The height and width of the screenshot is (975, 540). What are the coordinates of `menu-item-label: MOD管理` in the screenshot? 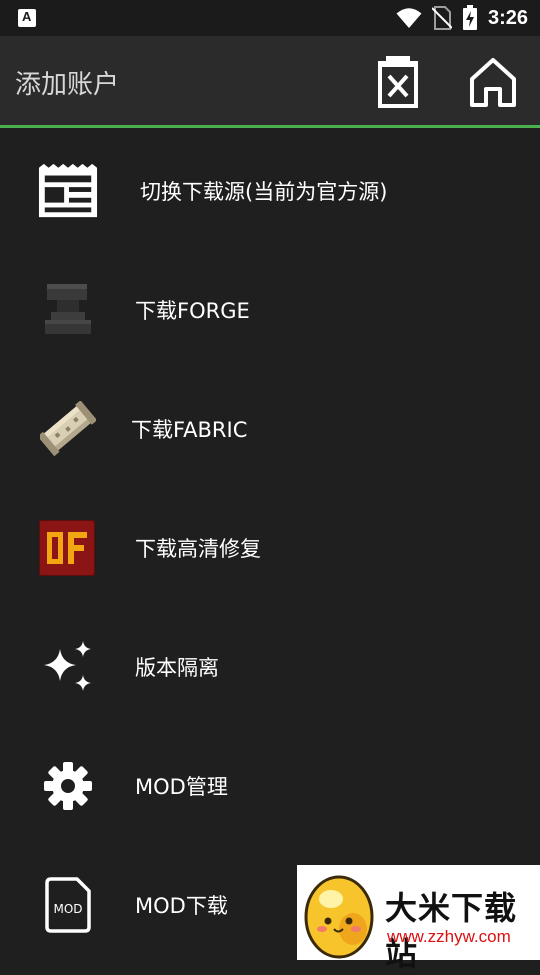 It's located at (181, 787).